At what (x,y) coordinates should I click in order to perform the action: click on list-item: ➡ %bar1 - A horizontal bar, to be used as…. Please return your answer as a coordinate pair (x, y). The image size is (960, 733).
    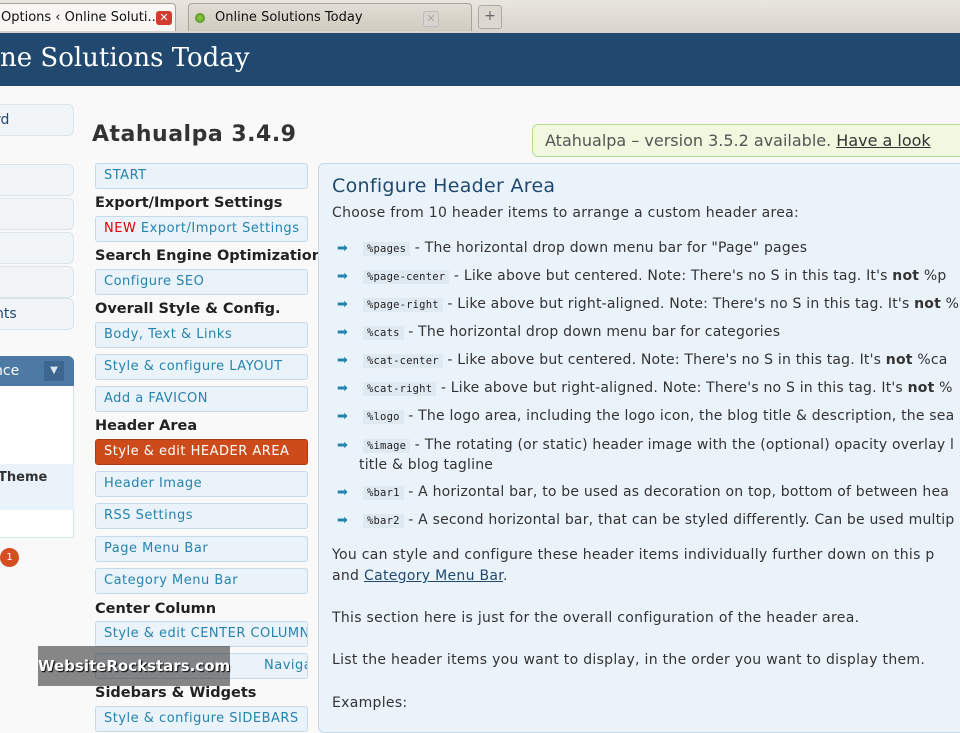
    Looking at the image, I should click on (643, 492).